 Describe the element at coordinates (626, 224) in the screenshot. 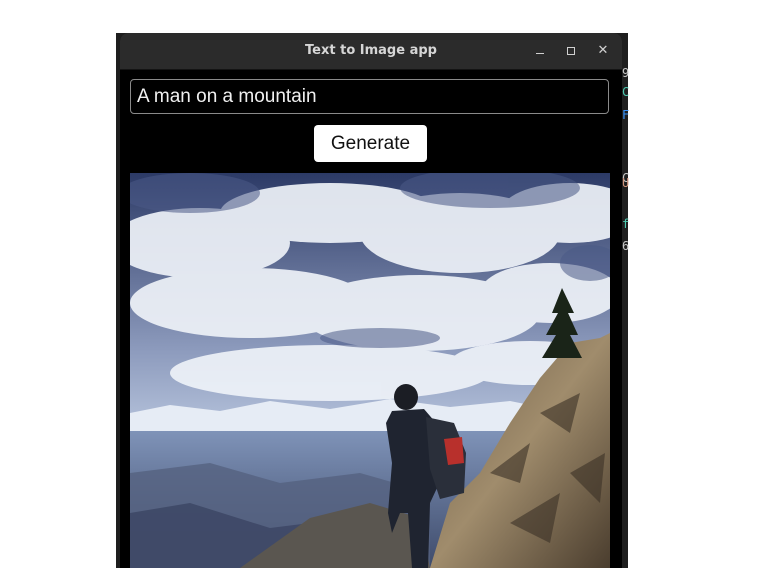

I see `background-glyph: f` at that location.